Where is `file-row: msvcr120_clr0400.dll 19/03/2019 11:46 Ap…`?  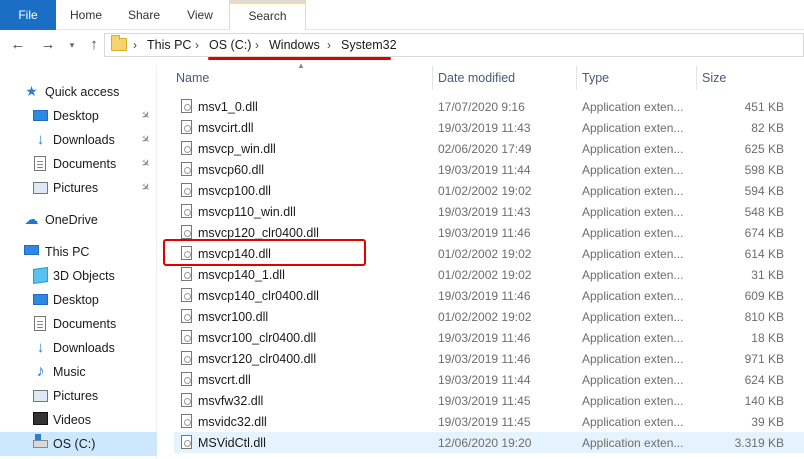 file-row: msvcr120_clr0400.dll 19/03/2019 11:46 Ap… is located at coordinates (489, 358).